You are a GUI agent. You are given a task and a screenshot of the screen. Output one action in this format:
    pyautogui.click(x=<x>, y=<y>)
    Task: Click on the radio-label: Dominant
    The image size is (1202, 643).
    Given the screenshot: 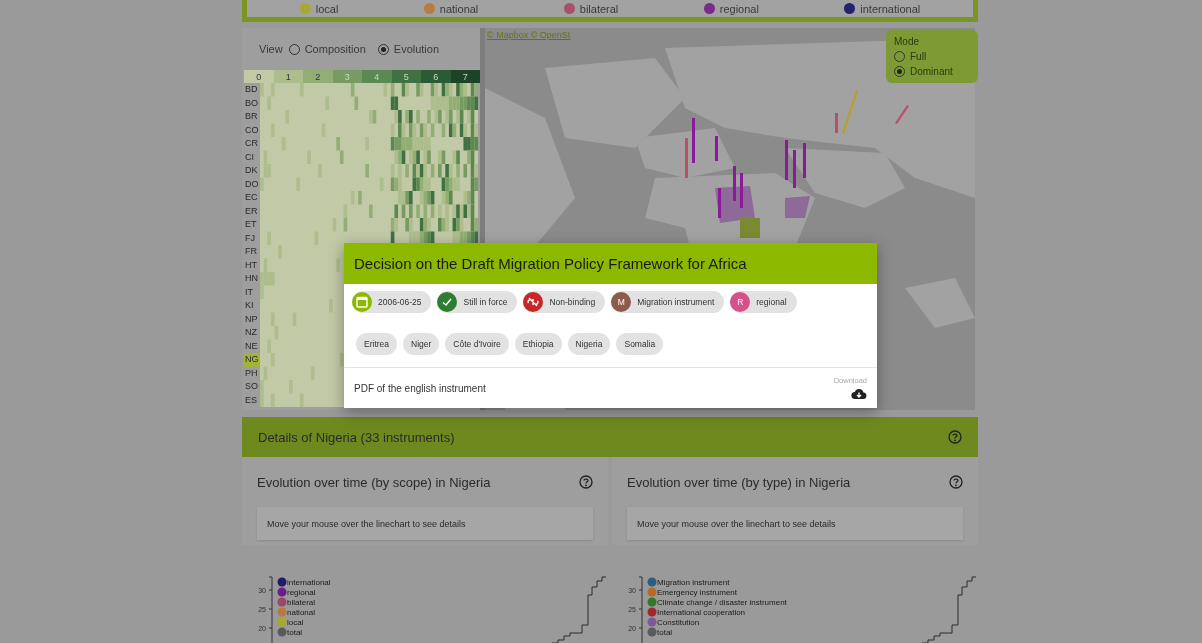 What is the action you would take?
    pyautogui.click(x=931, y=71)
    